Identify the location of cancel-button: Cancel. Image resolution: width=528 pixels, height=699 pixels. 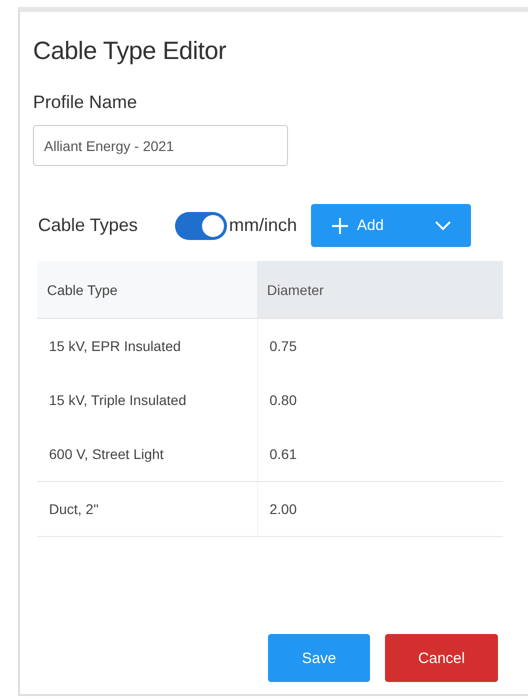
(441, 658).